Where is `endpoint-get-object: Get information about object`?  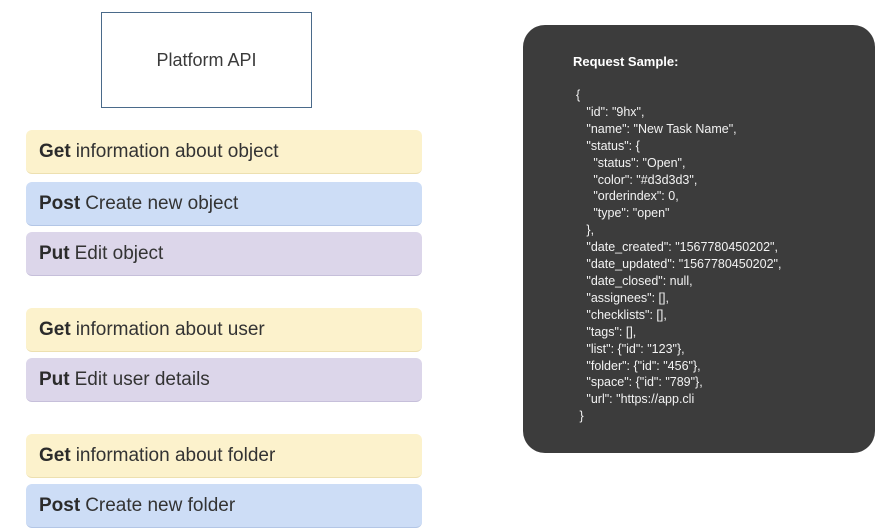 endpoint-get-object: Get information about object is located at coordinates (224, 152).